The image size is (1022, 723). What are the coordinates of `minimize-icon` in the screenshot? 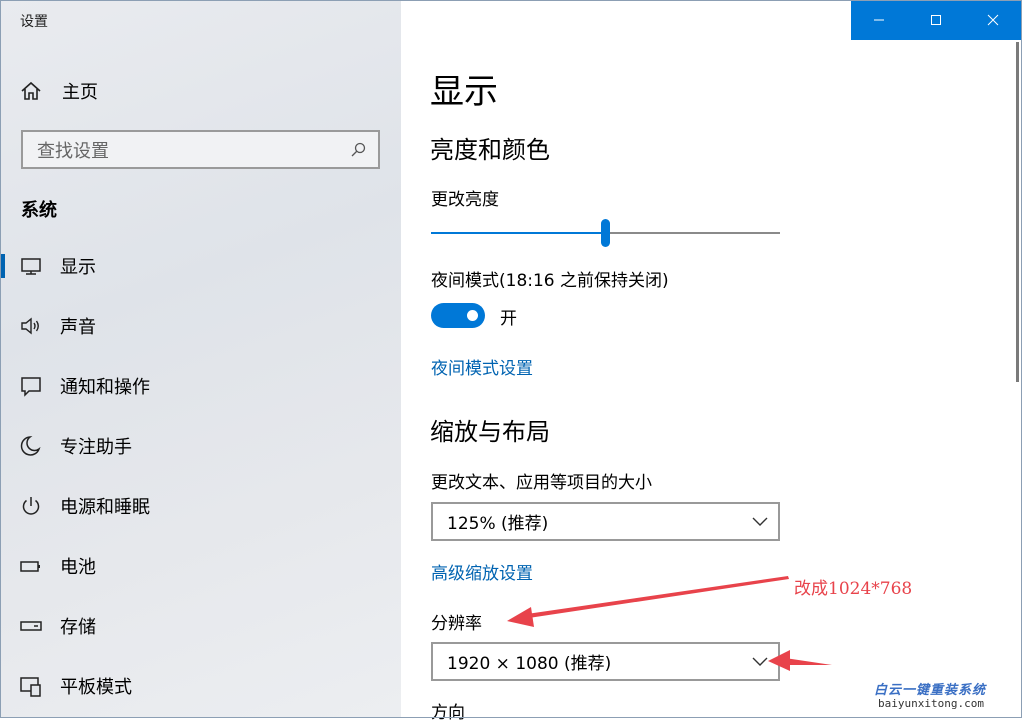 It's located at (879, 20).